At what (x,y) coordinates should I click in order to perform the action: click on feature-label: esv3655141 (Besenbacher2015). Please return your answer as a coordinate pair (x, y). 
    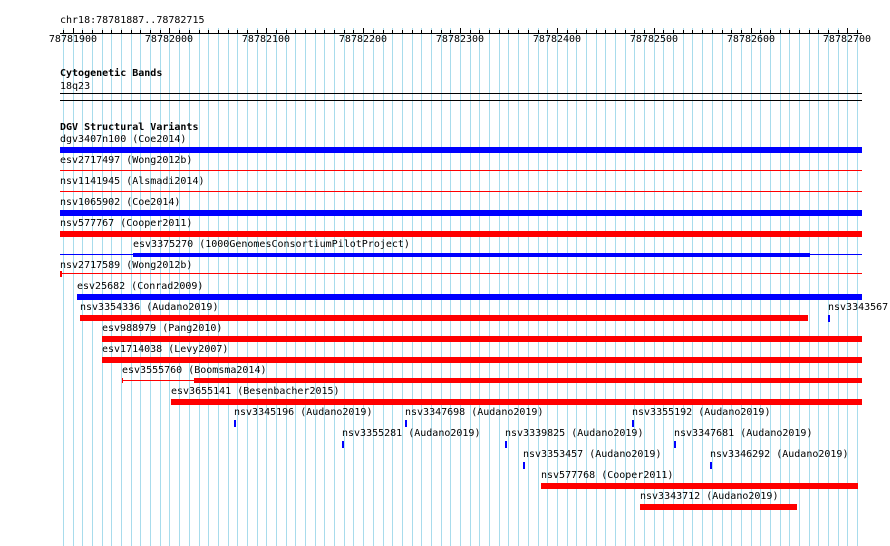
    Looking at the image, I should click on (255, 391).